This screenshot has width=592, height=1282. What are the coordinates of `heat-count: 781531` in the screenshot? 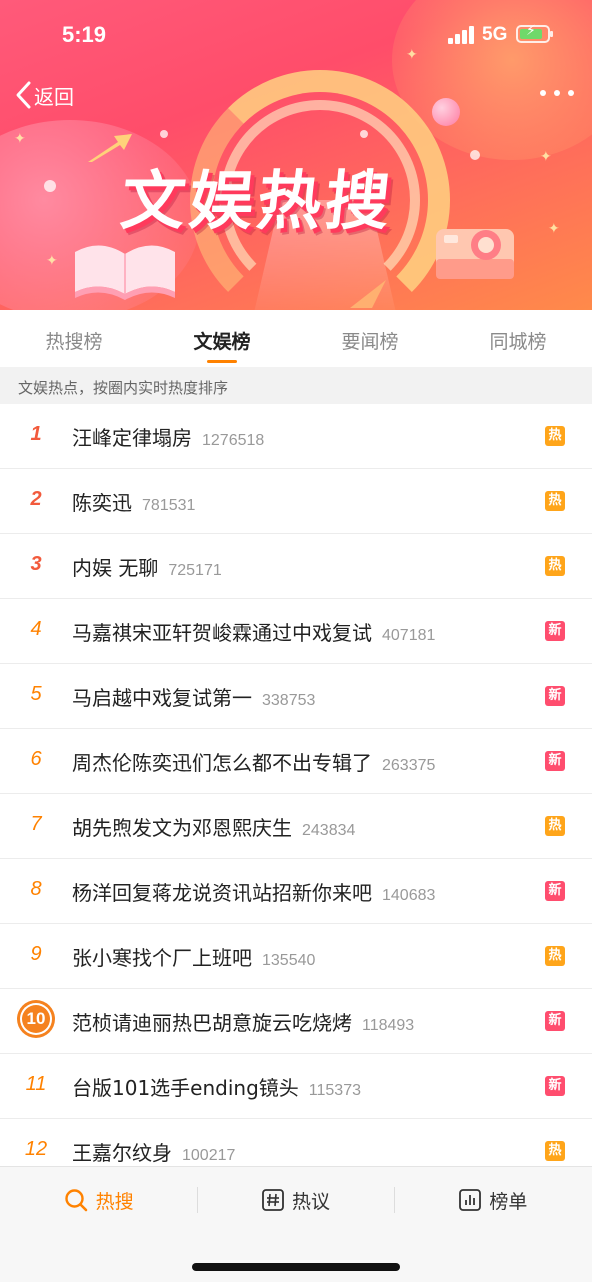 It's located at (169, 505).